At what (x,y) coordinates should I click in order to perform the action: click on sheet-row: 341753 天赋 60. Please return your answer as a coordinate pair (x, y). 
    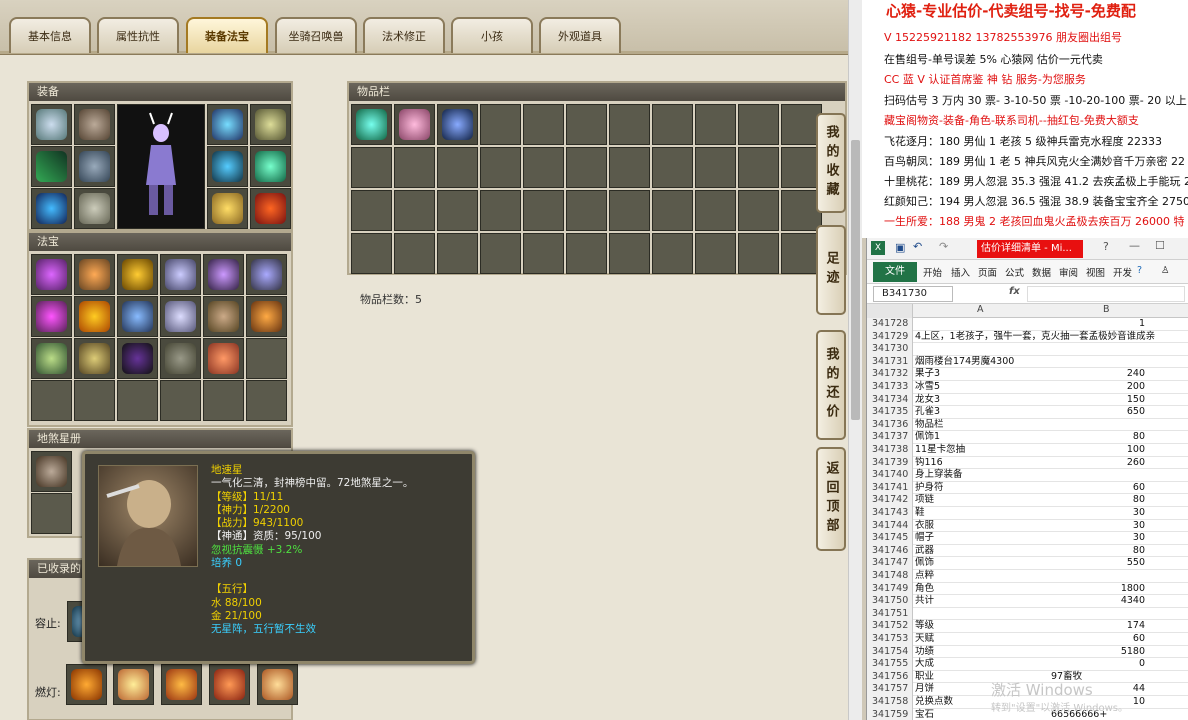
    Looking at the image, I should click on (1027, 639).